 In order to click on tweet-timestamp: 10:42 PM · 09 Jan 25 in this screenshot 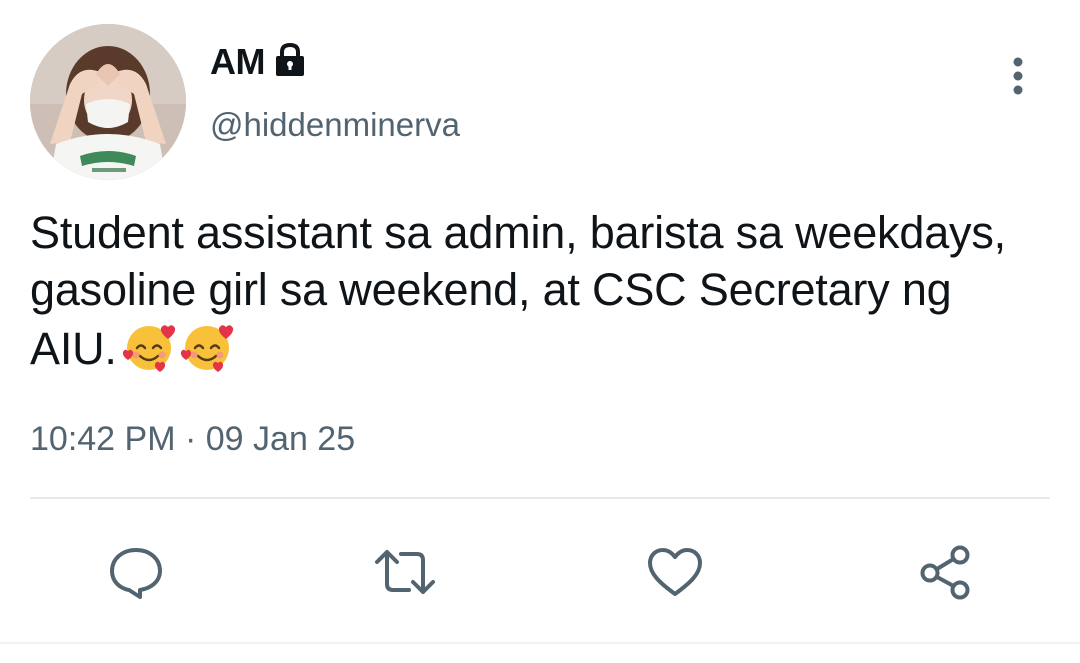, I will do `click(192, 439)`.